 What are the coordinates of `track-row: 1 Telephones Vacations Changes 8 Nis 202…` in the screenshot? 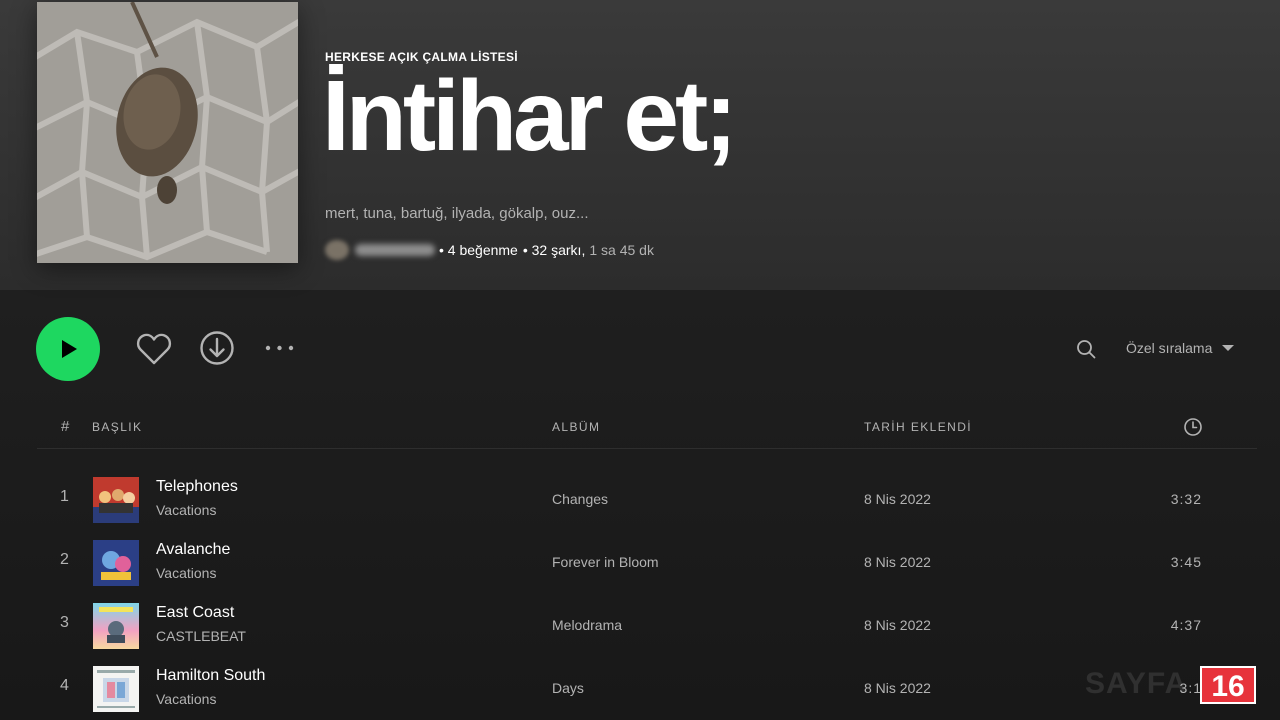 It's located at (647, 500).